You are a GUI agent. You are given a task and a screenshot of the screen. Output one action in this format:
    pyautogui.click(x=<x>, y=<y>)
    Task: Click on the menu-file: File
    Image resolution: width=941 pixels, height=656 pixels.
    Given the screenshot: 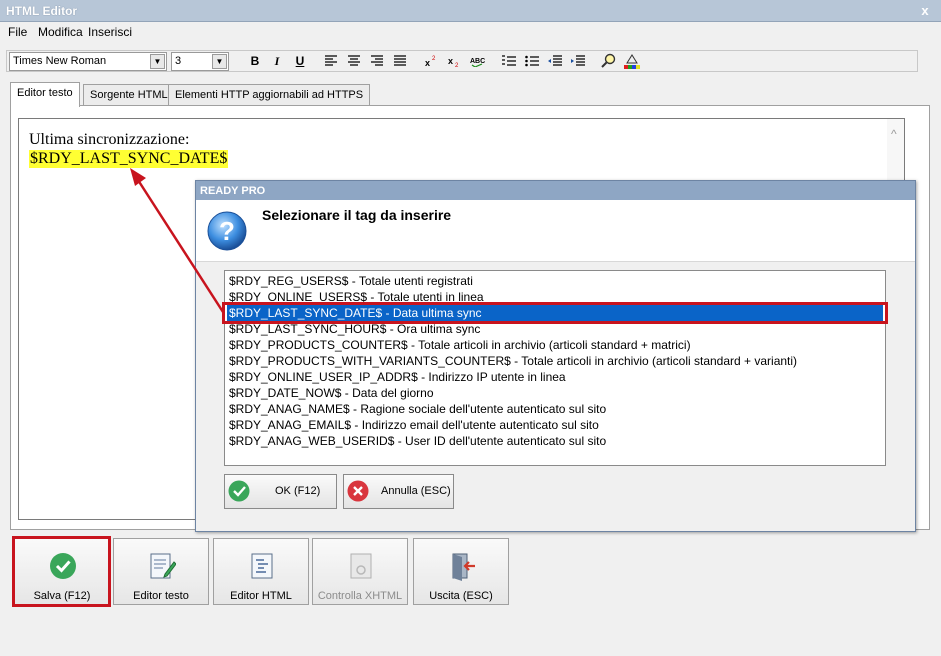 What is the action you would take?
    pyautogui.click(x=17, y=32)
    